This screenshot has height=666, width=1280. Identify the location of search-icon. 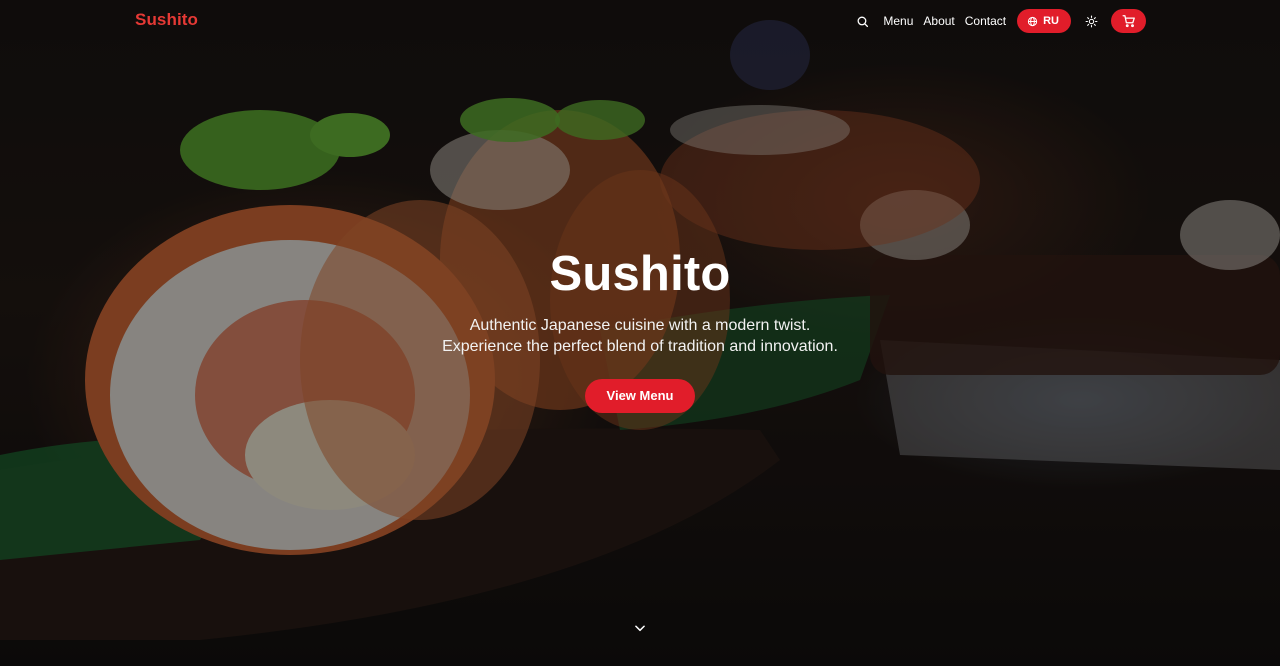
(862, 21).